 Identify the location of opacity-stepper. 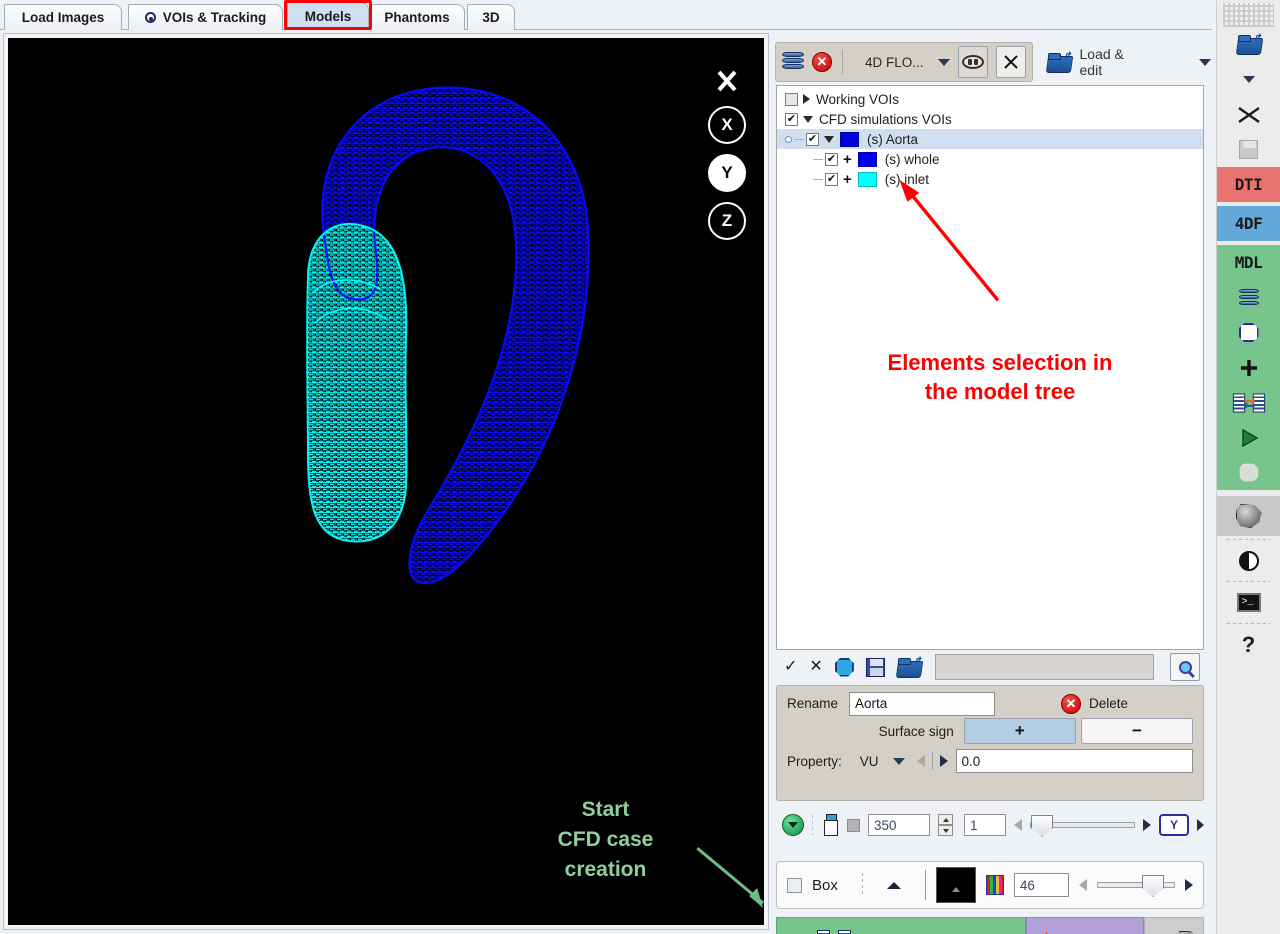
(945, 825).